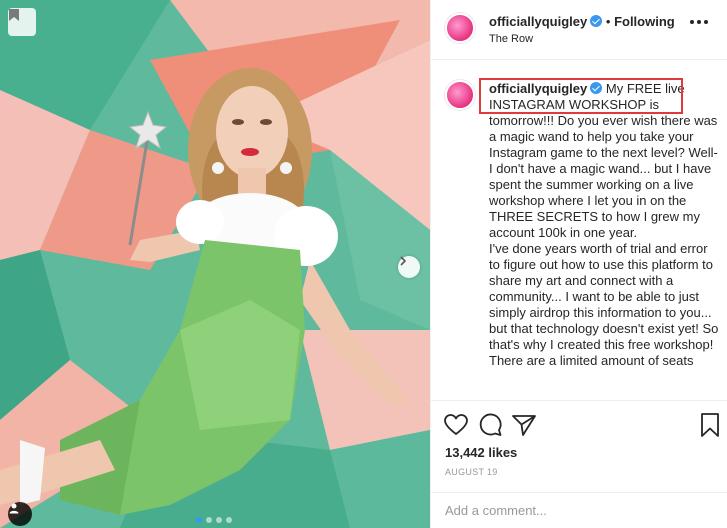 The height and width of the screenshot is (528, 727). I want to click on comment-bar, so click(579, 510).